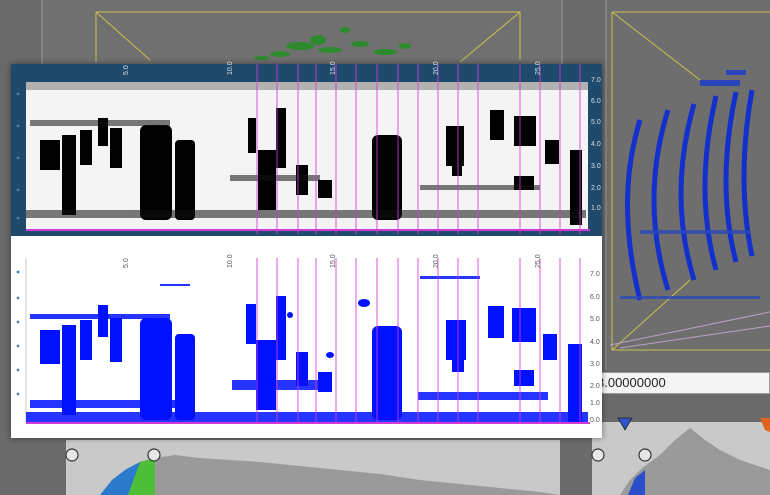 The width and height of the screenshot is (770, 495). Describe the element at coordinates (645, 455) in the screenshot. I see `histogram-right-handle` at that location.